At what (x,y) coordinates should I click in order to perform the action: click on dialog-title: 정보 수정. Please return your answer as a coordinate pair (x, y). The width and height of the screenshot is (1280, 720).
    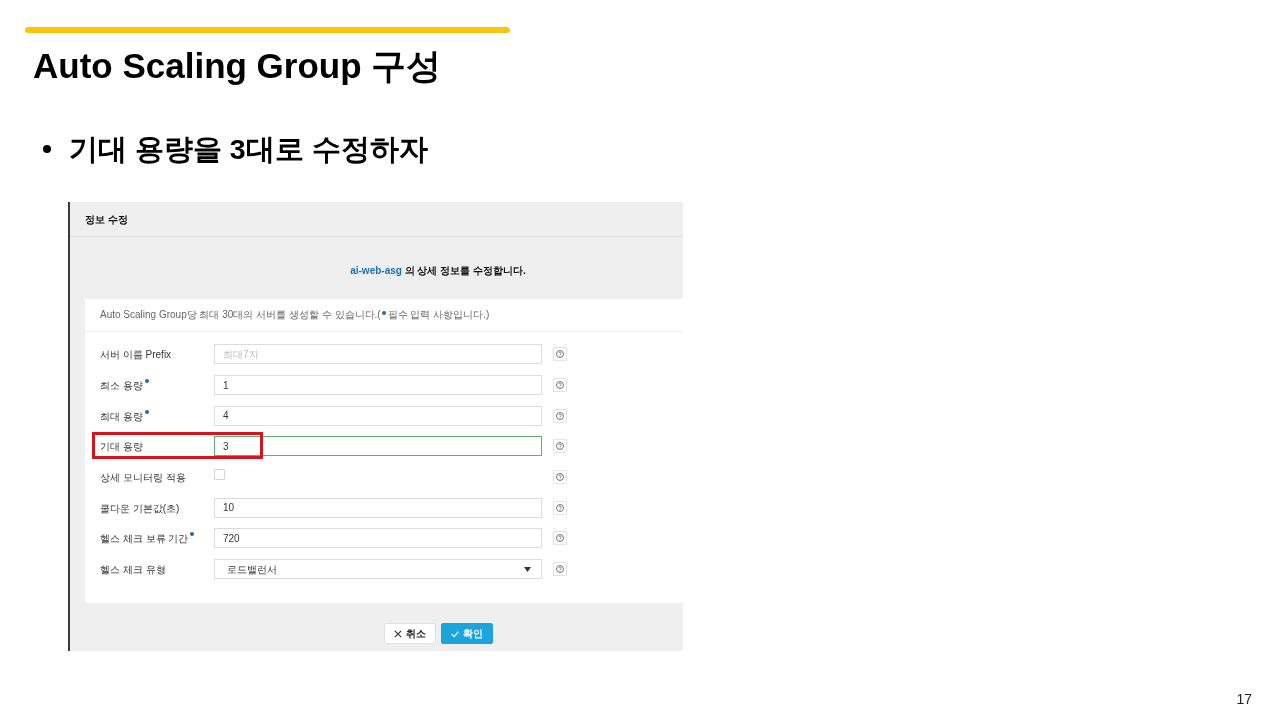
    Looking at the image, I should click on (106, 219).